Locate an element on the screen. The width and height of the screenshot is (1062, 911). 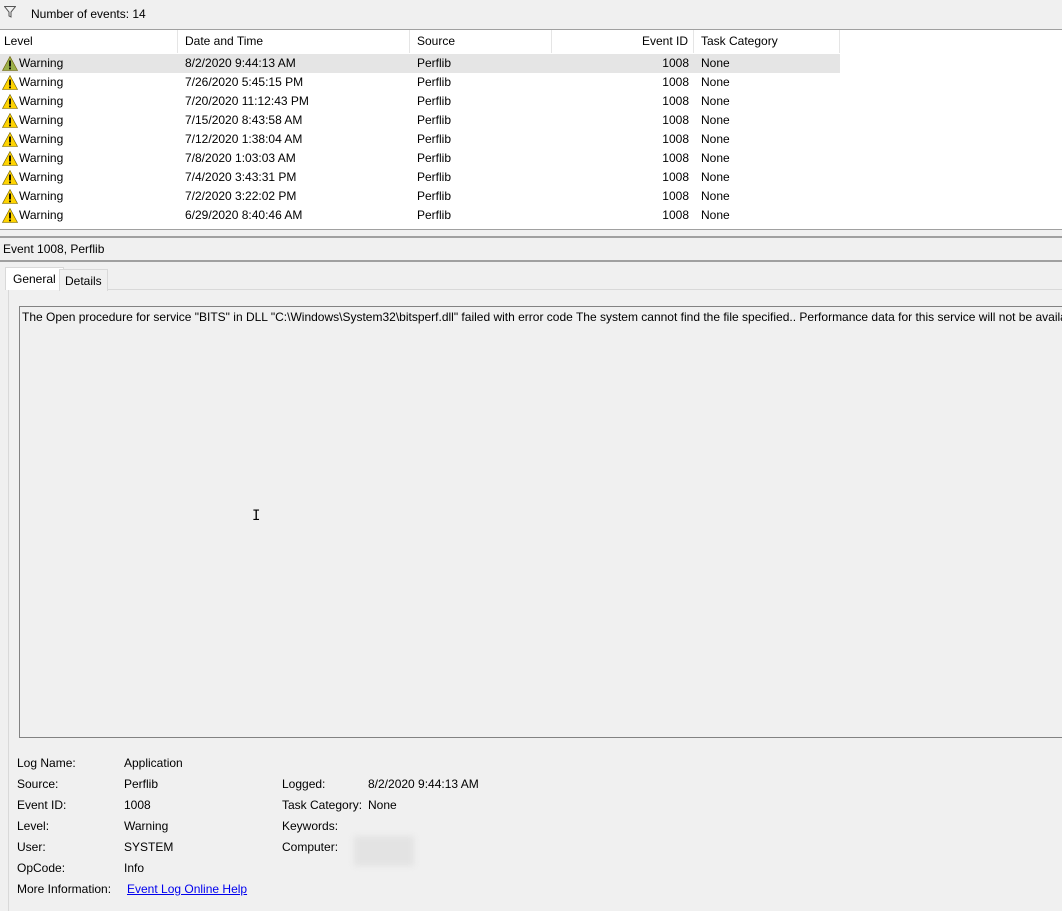
task-category-value: None is located at coordinates (382, 805).